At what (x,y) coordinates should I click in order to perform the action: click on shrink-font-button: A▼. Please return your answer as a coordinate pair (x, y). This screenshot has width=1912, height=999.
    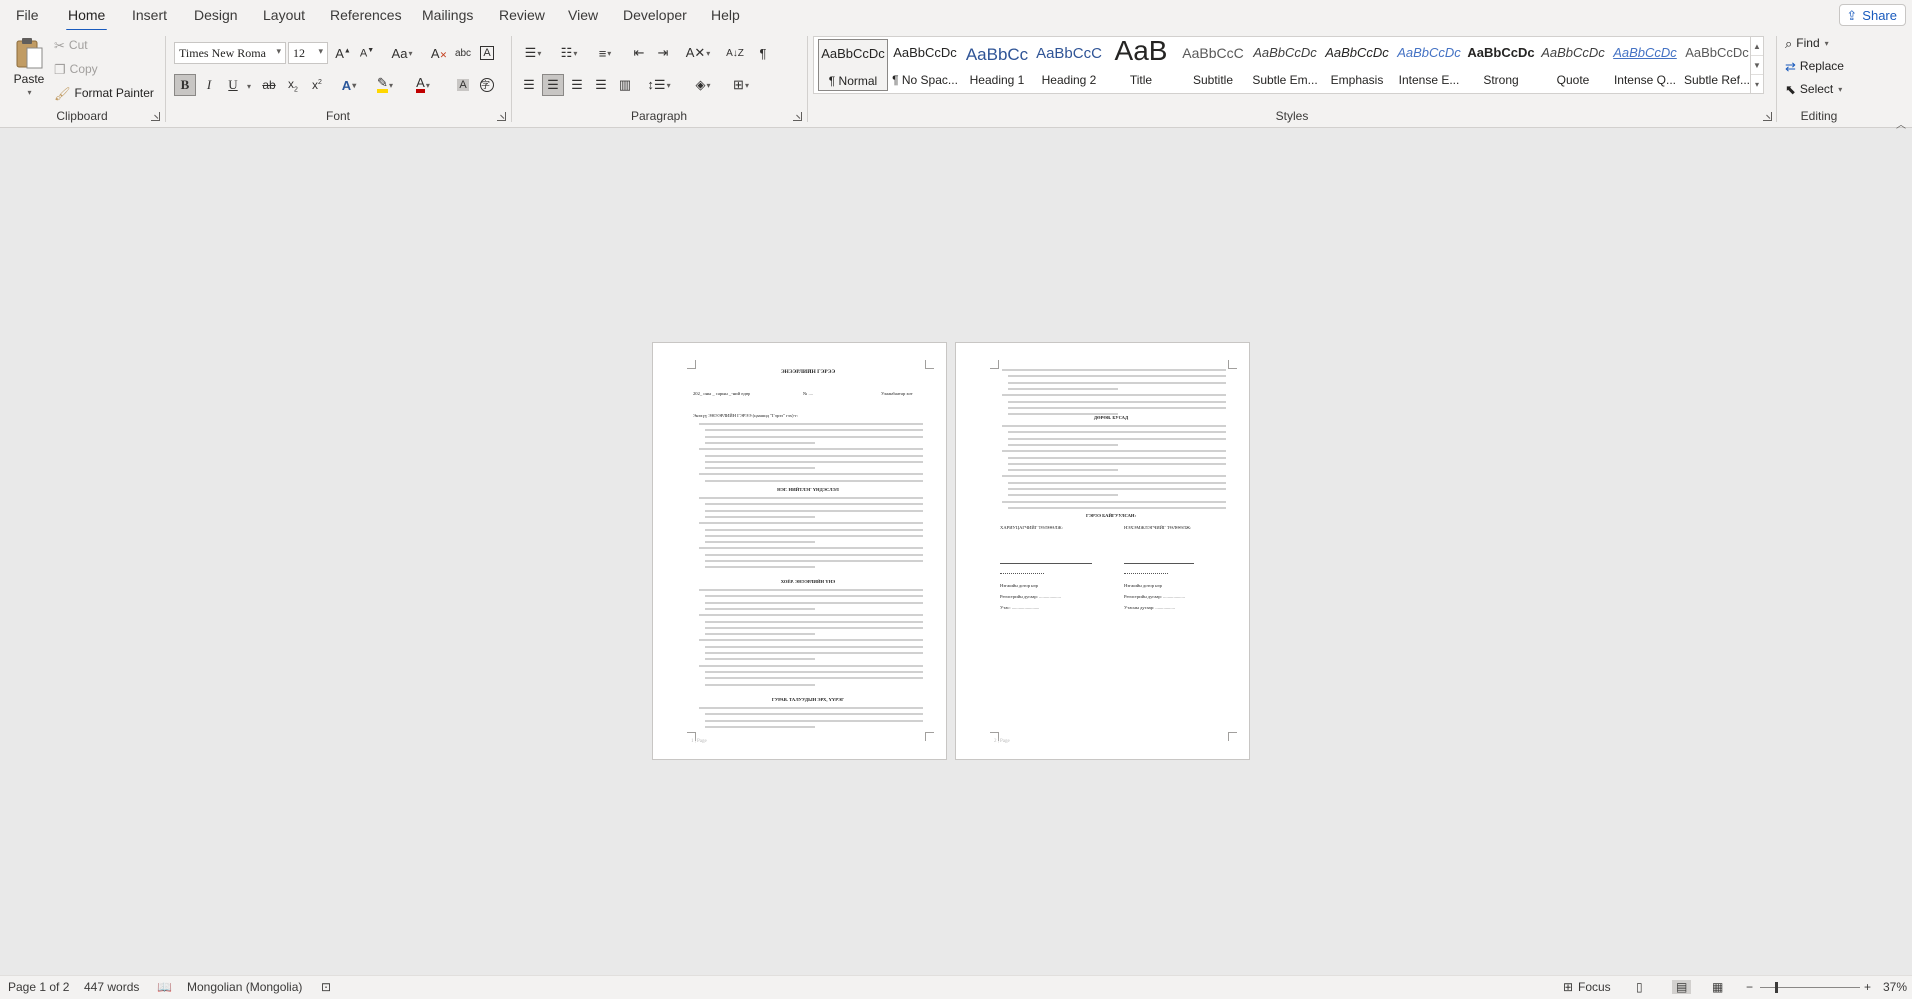
    Looking at the image, I should click on (367, 53).